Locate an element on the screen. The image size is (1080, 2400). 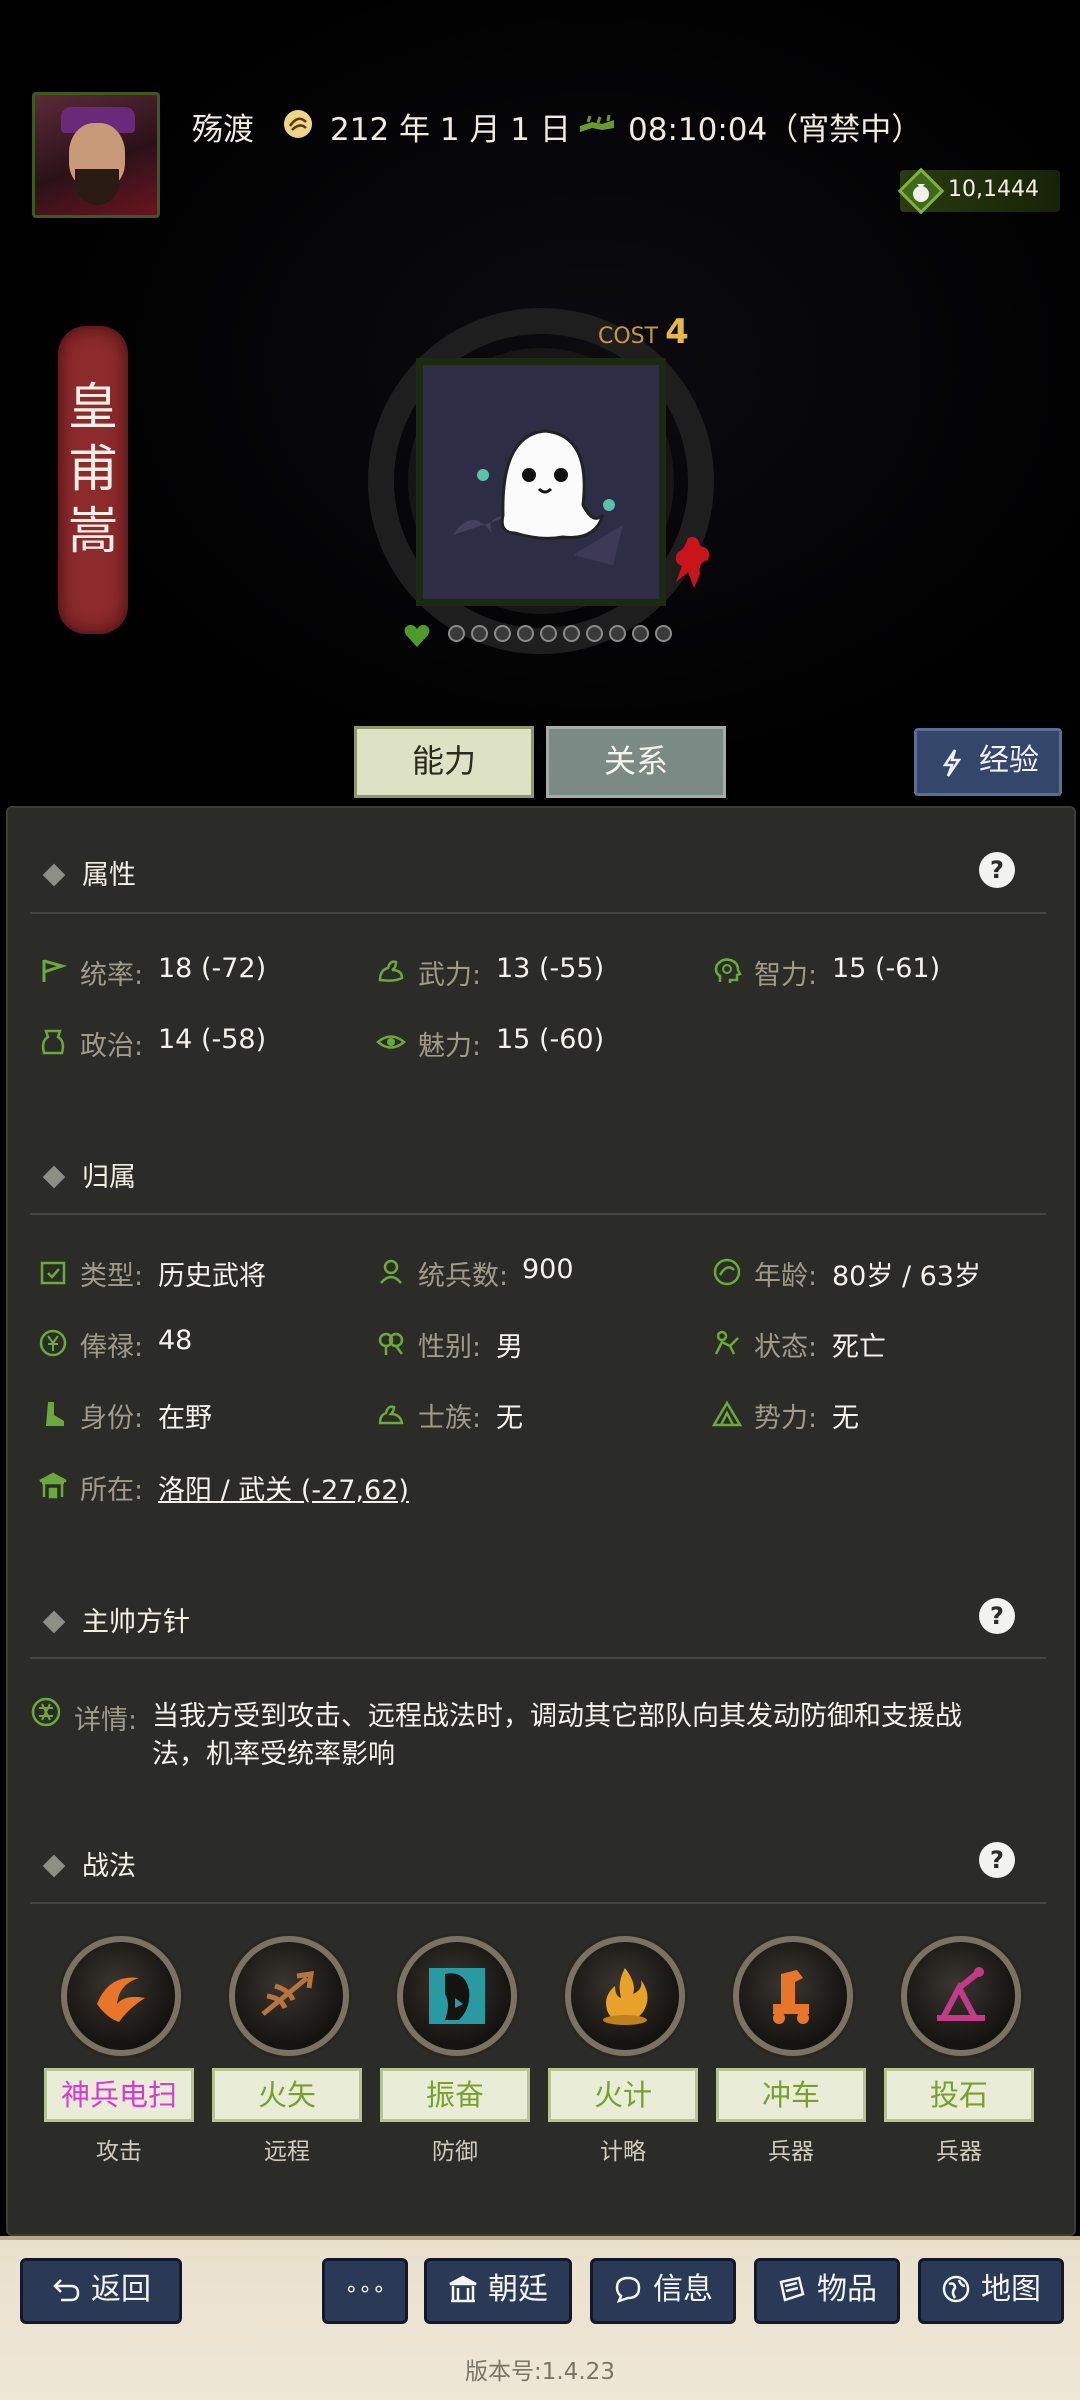
tactic-item: 振奋 防御 is located at coordinates (455, 2050).